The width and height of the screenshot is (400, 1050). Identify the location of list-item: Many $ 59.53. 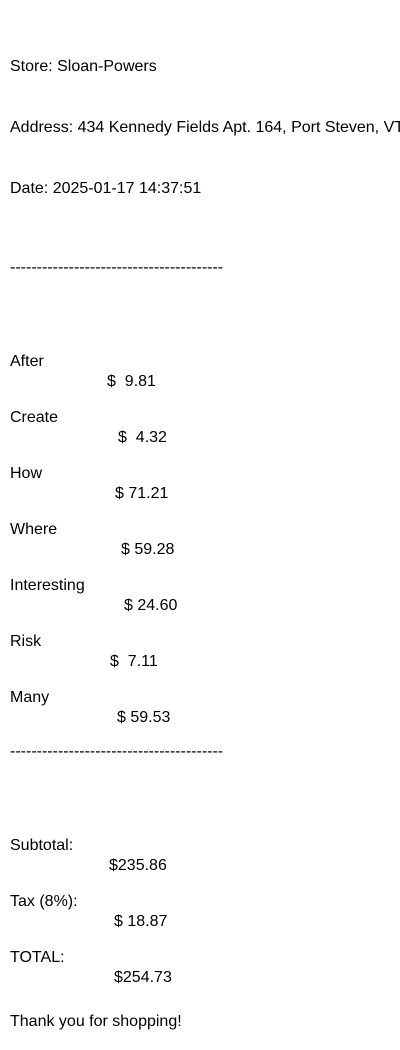
(205, 697).